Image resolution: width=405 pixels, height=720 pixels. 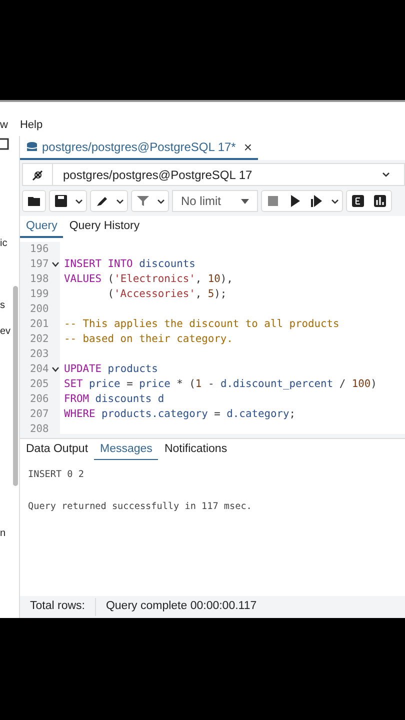 What do you see at coordinates (39, 294) in the screenshot?
I see `line-number: 199` at bounding box center [39, 294].